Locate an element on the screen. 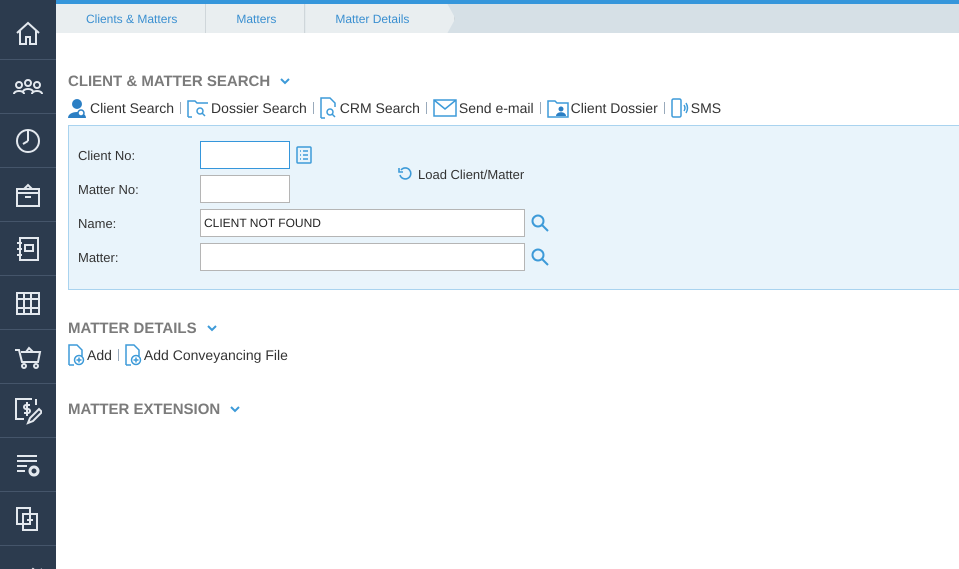 The height and width of the screenshot is (569, 959). toolbar-link: Dossier Search is located at coordinates (247, 108).